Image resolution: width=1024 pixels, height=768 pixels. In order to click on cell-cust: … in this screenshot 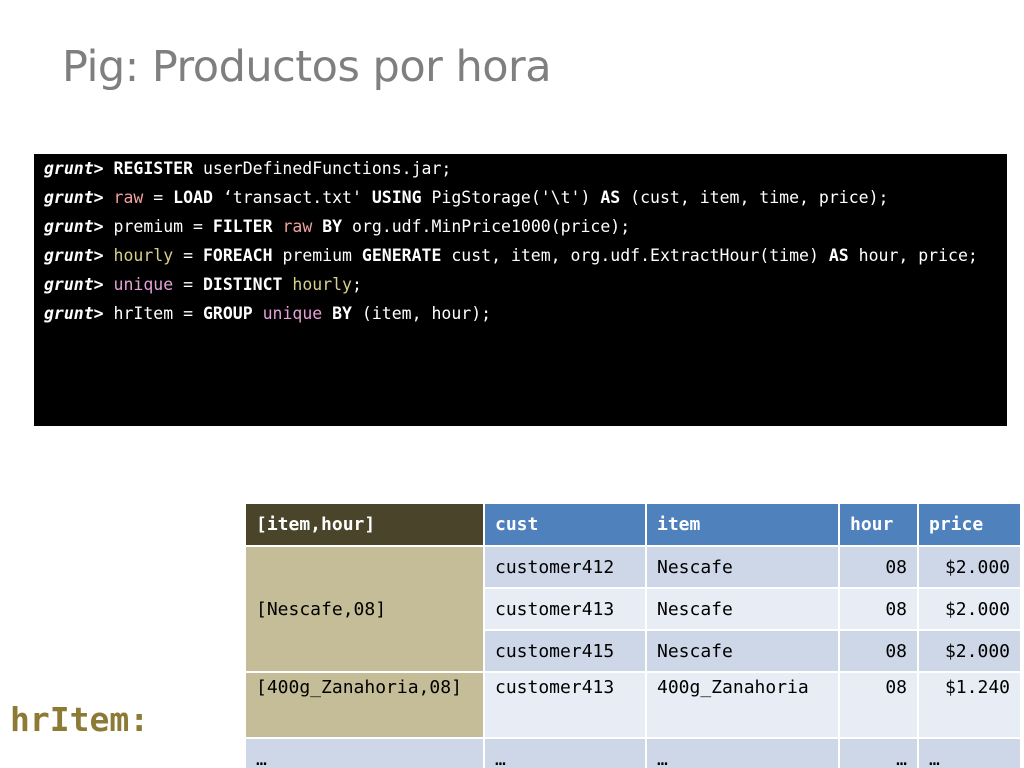, I will do `click(565, 752)`.